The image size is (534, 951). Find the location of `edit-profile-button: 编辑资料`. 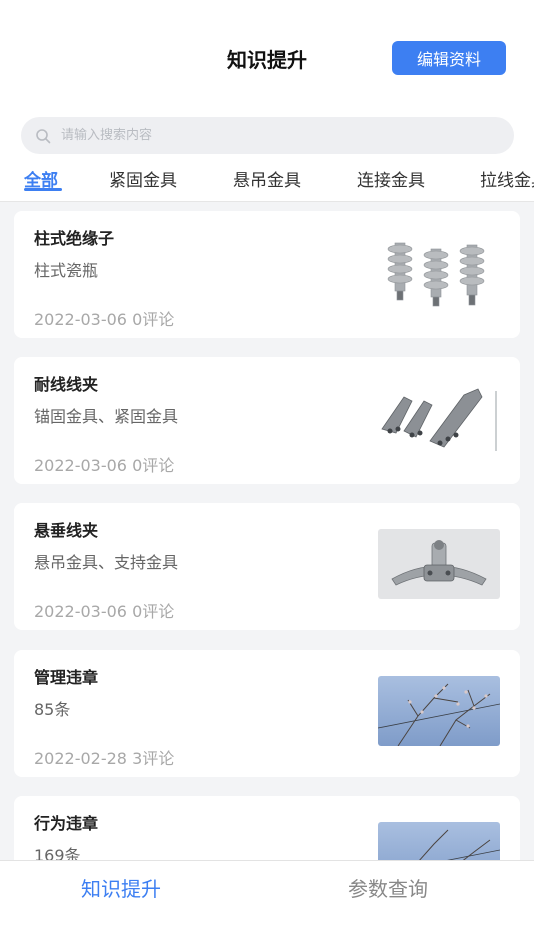

edit-profile-button: 编辑资料 is located at coordinates (449, 58).